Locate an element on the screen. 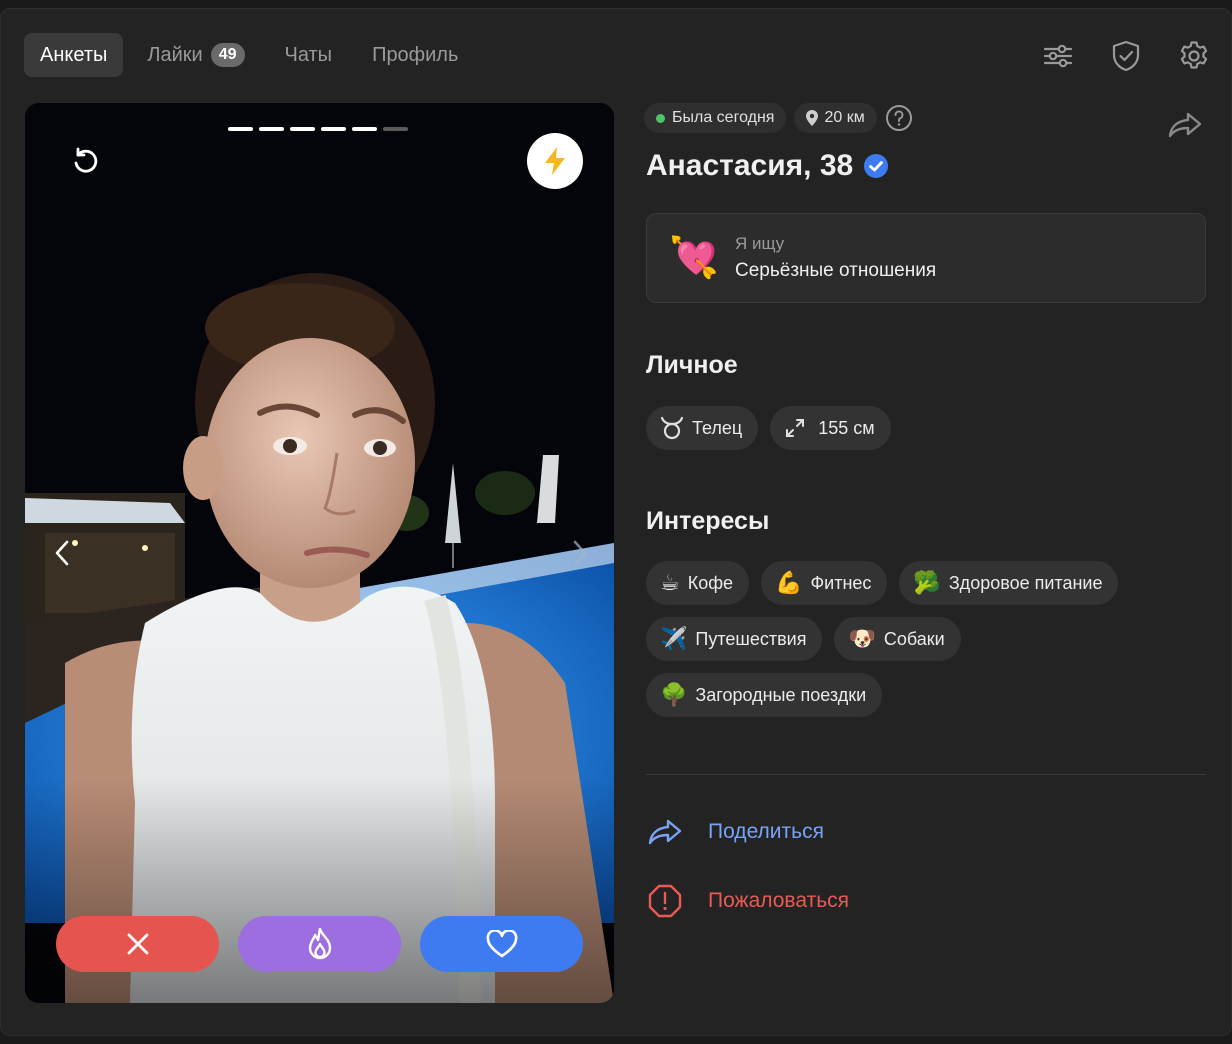  filters-icon is located at coordinates (1058, 56).